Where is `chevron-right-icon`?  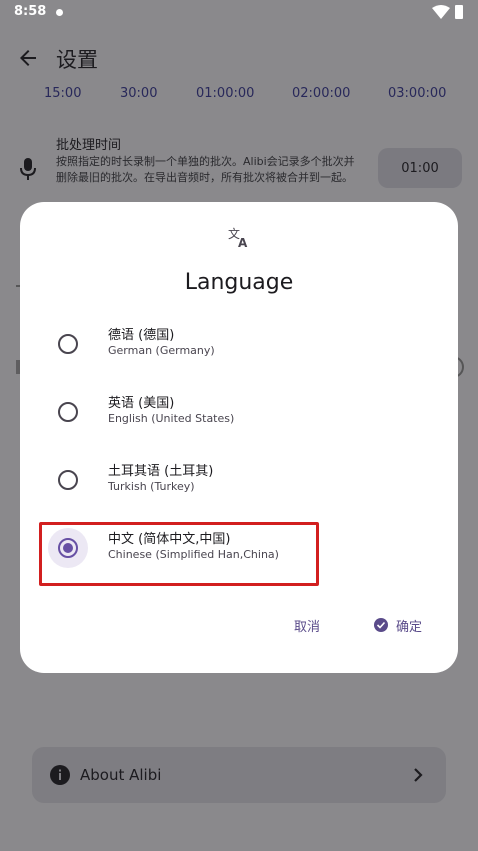
chevron-right-icon is located at coordinates (418, 775).